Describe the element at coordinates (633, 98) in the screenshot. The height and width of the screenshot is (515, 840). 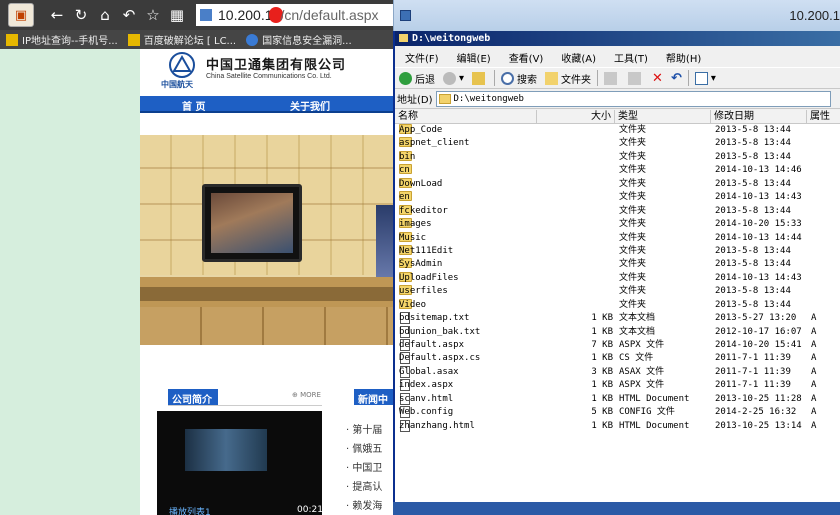
I see `address-input: D:\weitongweb` at that location.